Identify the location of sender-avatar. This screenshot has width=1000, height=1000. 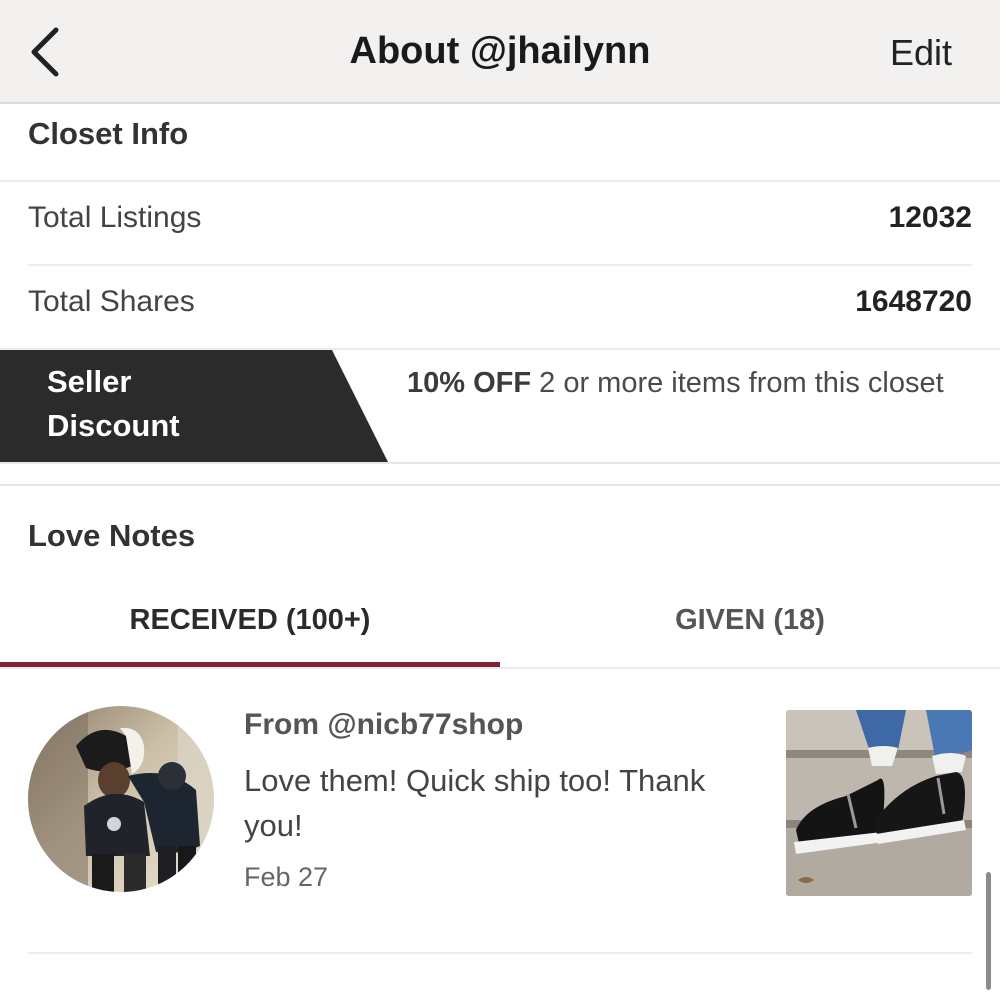
(121, 799).